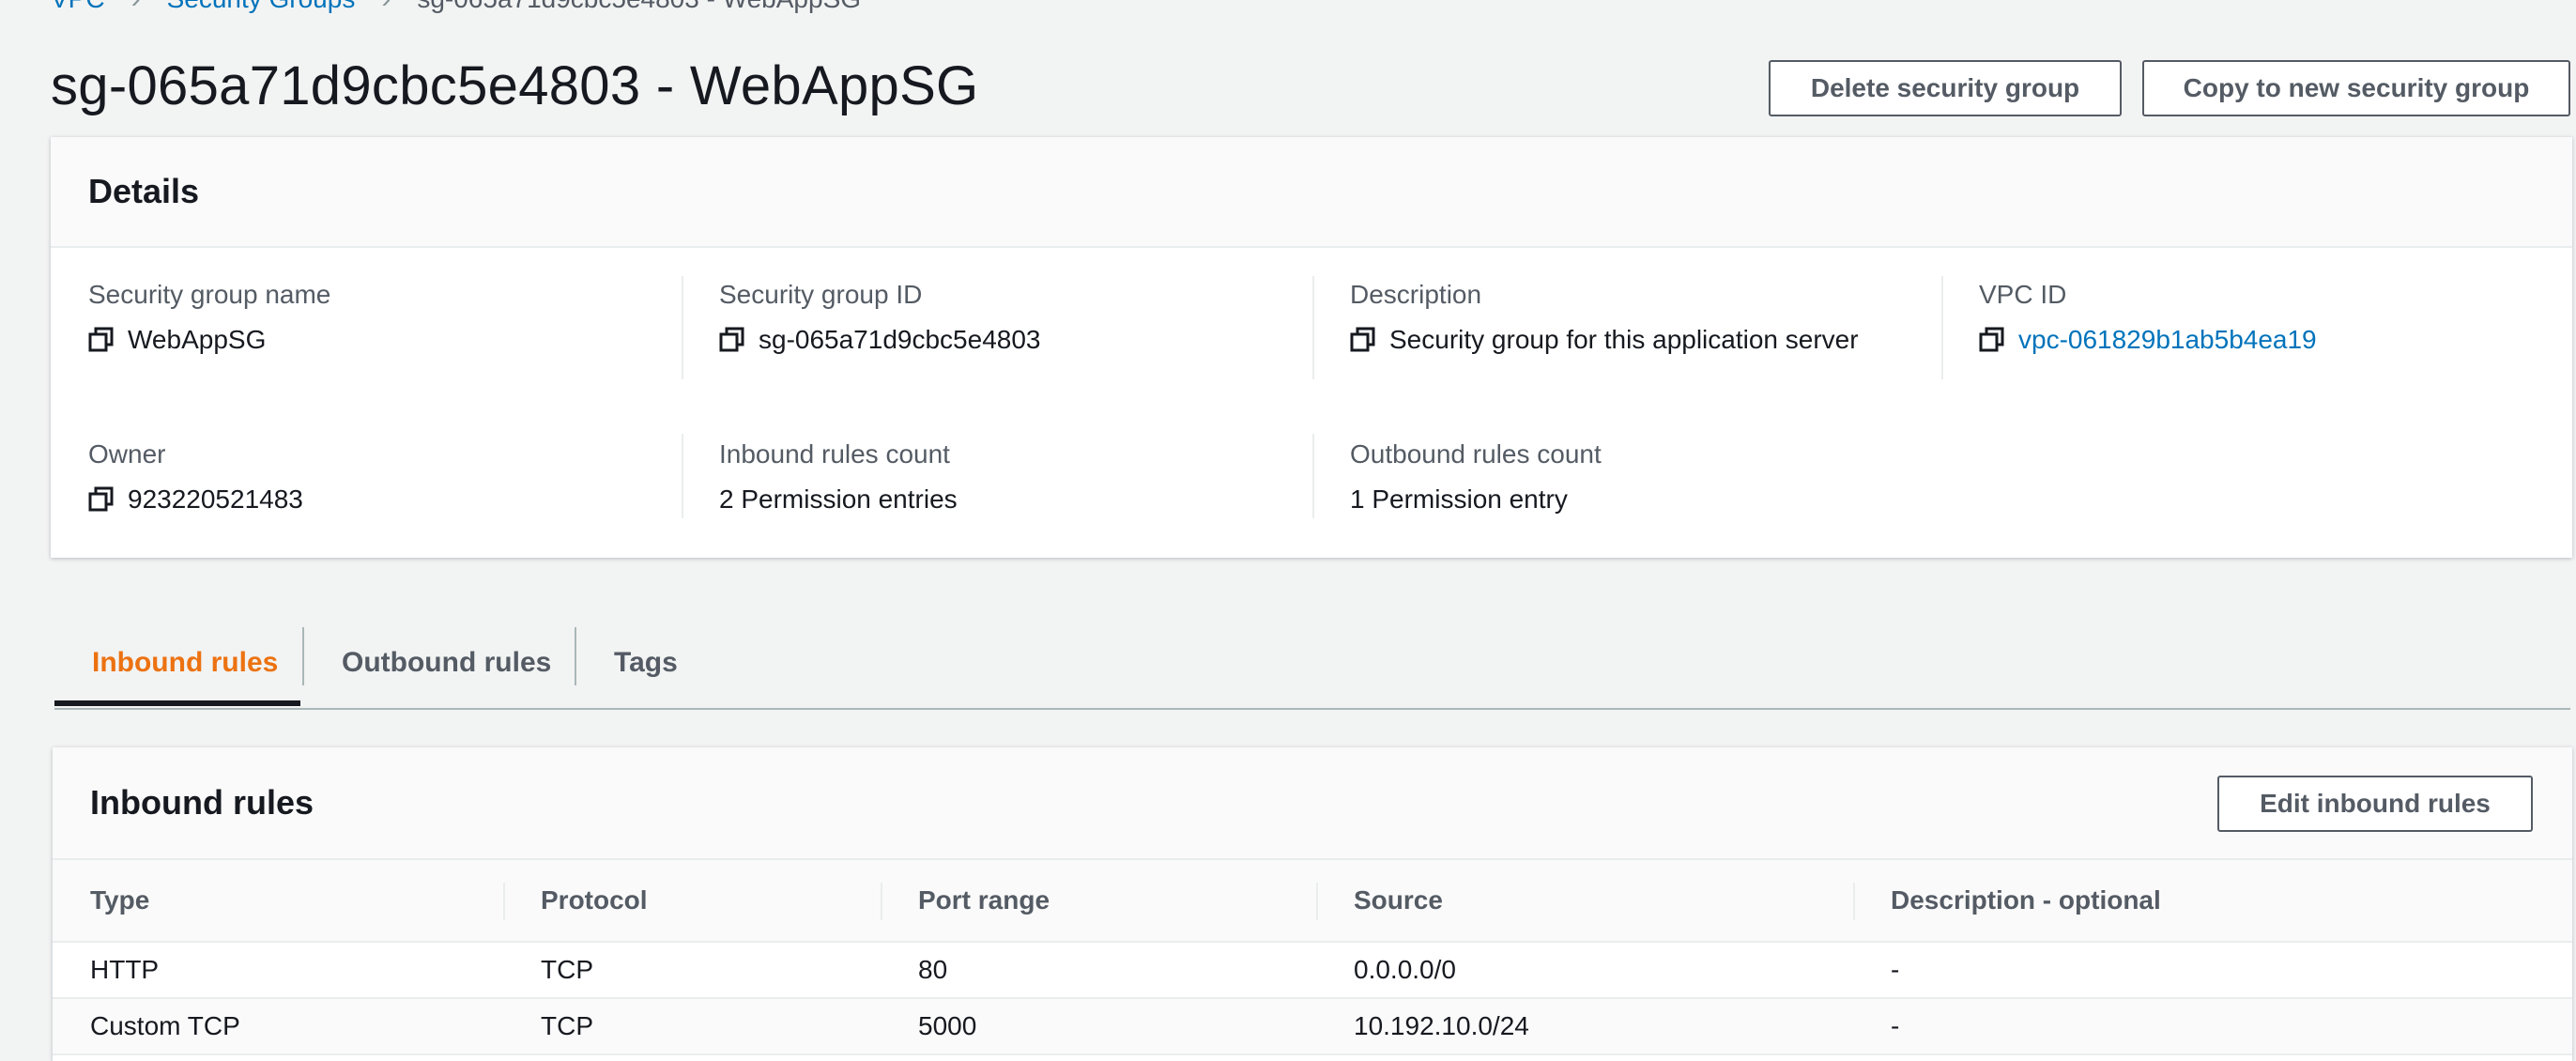 Image resolution: width=2576 pixels, height=1061 pixels. Describe the element at coordinates (1585, 901) in the screenshot. I see `column-header-source: Source` at that location.